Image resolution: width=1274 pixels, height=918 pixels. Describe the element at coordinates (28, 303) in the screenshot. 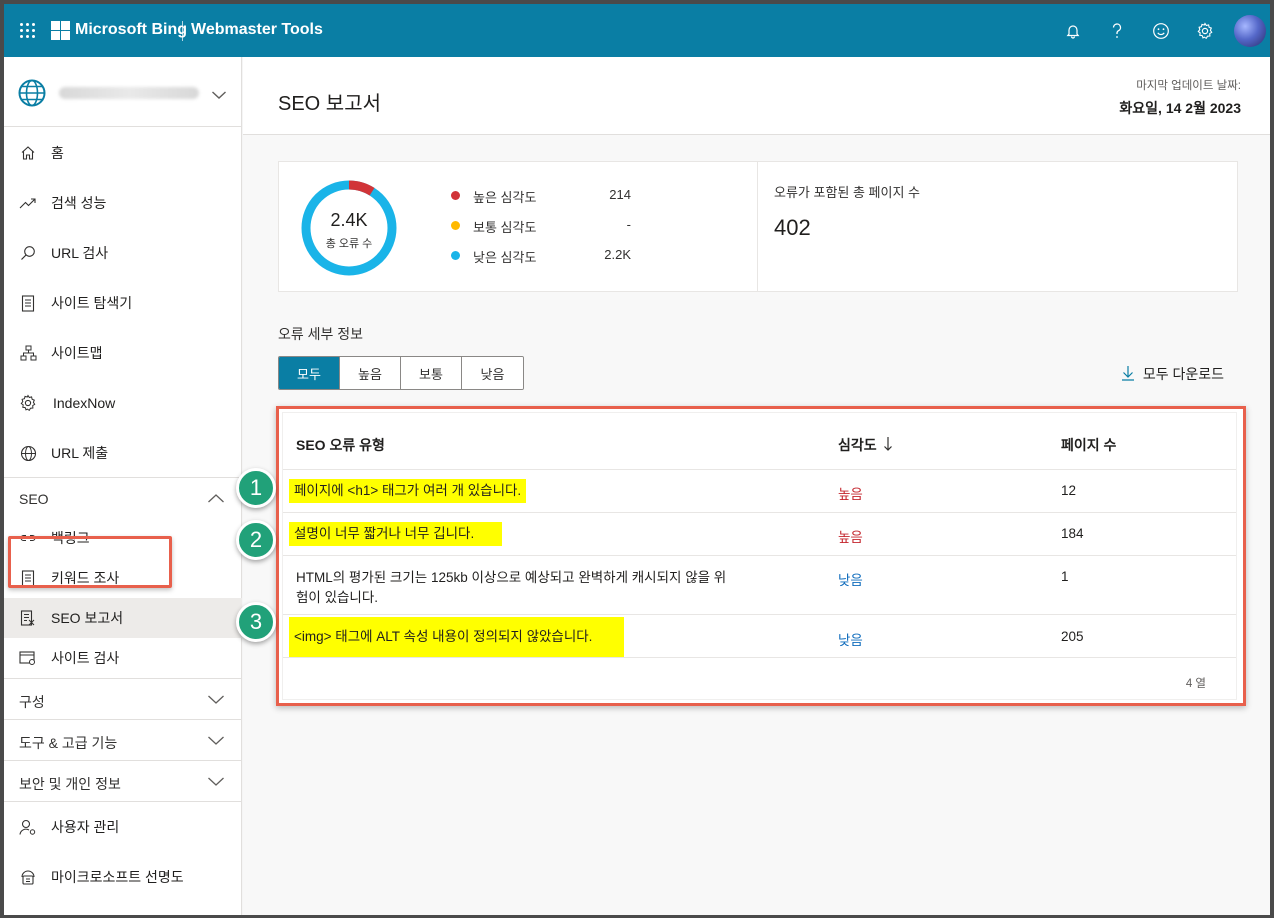

I see `document-icon` at that location.